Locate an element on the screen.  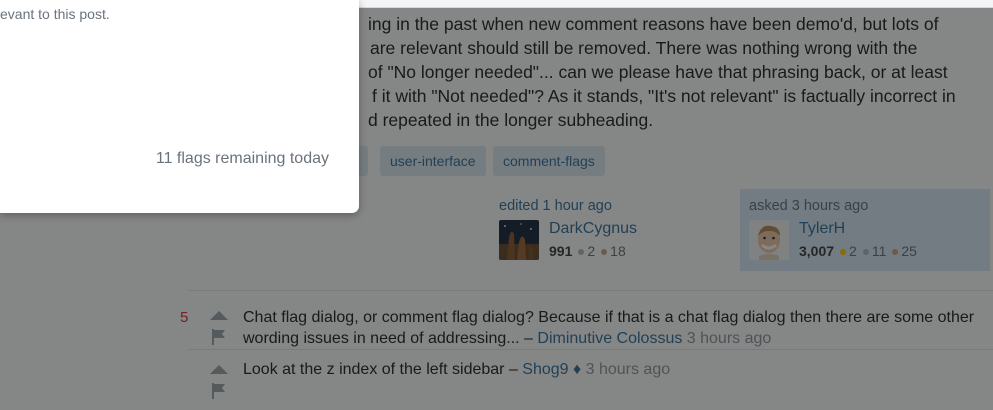
flags-remaining-text: 11 flags remaining today is located at coordinates (242, 158).